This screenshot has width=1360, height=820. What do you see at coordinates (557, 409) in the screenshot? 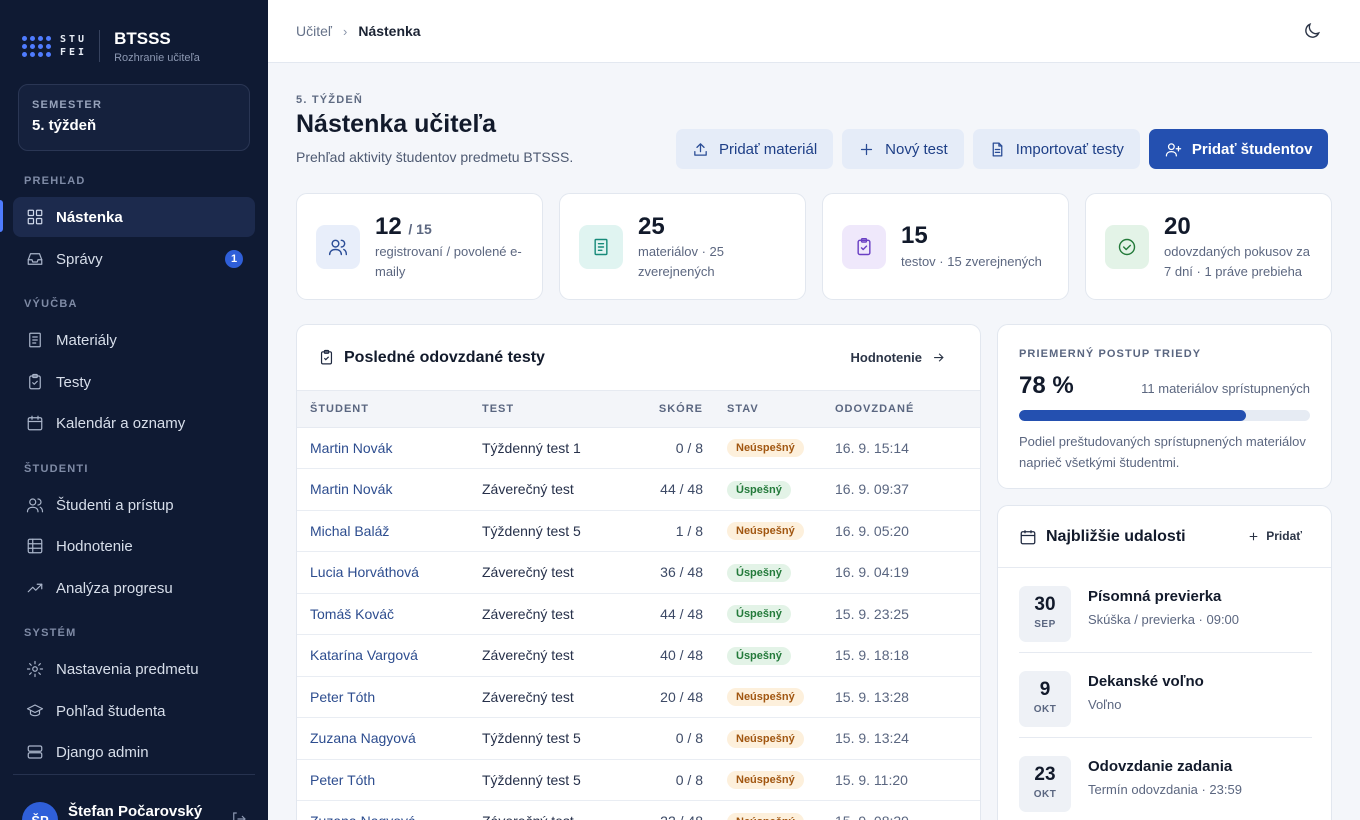
I see `column-header: TEST` at bounding box center [557, 409].